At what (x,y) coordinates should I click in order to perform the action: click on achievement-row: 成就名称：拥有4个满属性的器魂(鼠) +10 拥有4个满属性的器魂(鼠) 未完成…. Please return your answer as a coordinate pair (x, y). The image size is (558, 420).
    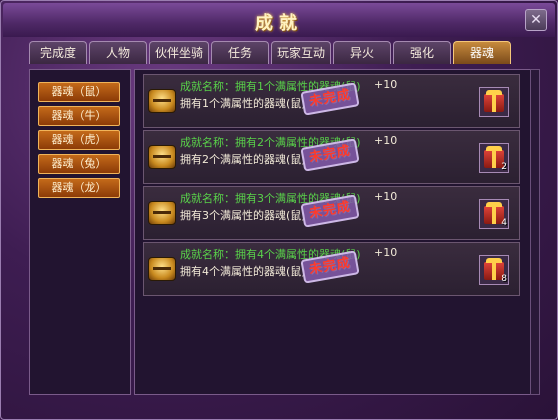
    Looking at the image, I should click on (331, 269).